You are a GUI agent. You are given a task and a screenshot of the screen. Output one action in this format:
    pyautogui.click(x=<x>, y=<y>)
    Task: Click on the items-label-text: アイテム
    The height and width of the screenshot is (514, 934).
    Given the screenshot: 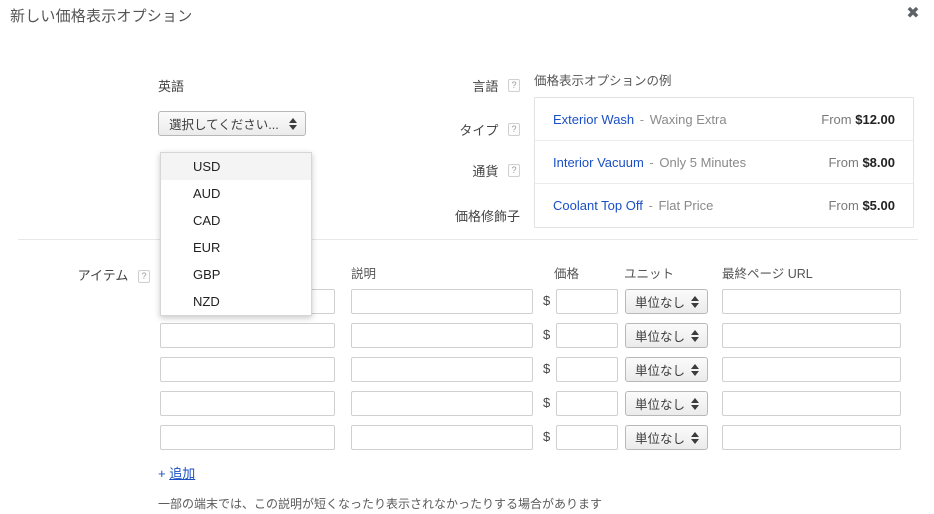 What is the action you would take?
    pyautogui.click(x=103, y=275)
    